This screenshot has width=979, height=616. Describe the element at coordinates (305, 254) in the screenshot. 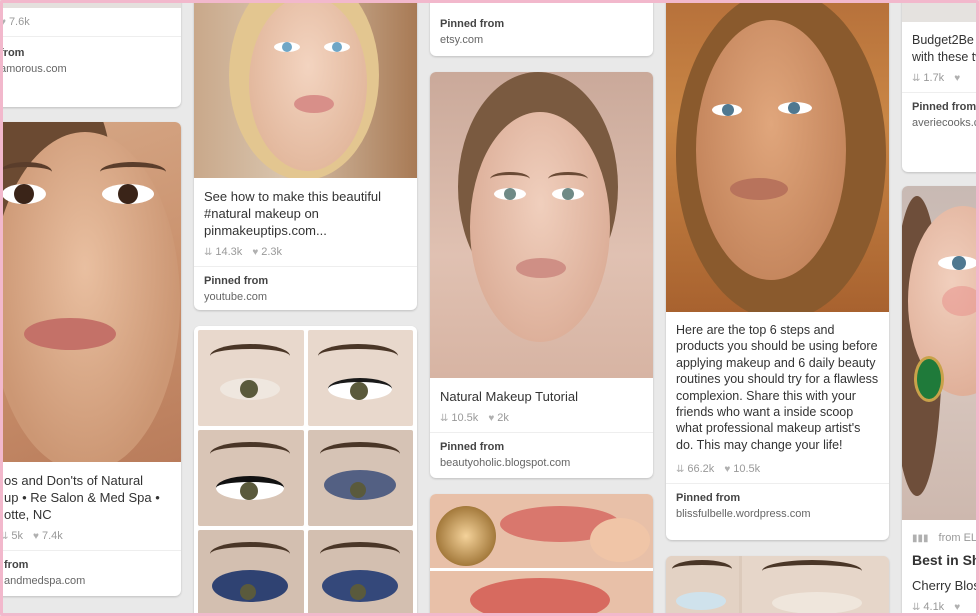

I see `pin-stats: ⇊ 14.3k ♥ 2.3k` at that location.